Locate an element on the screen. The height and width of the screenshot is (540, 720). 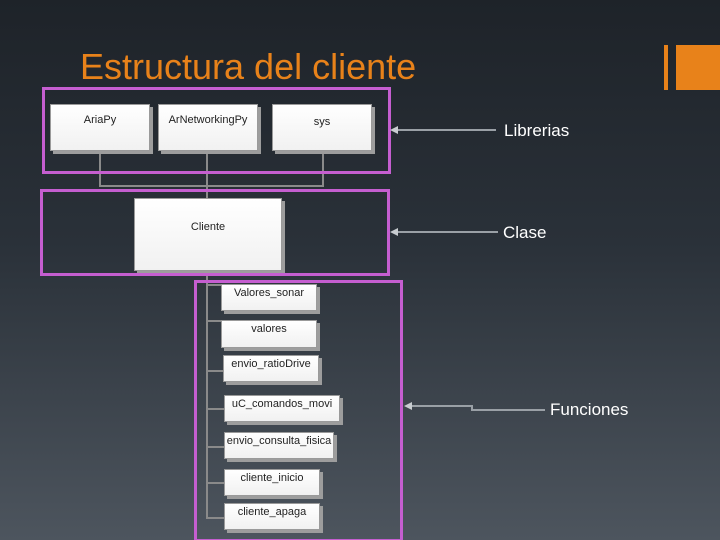
callout-librerias: Librerias is located at coordinates (537, 130).